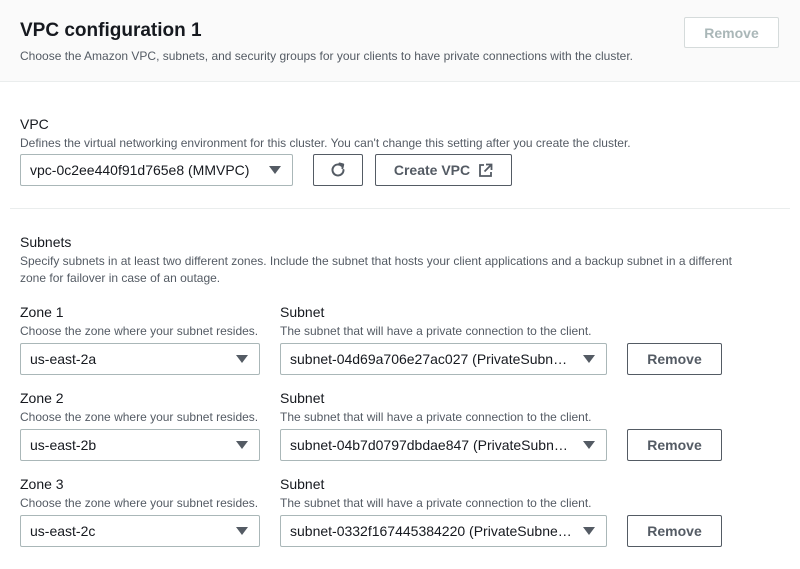  I want to click on subnets-description-line2: zone for failover in case of an outage., so click(120, 278).